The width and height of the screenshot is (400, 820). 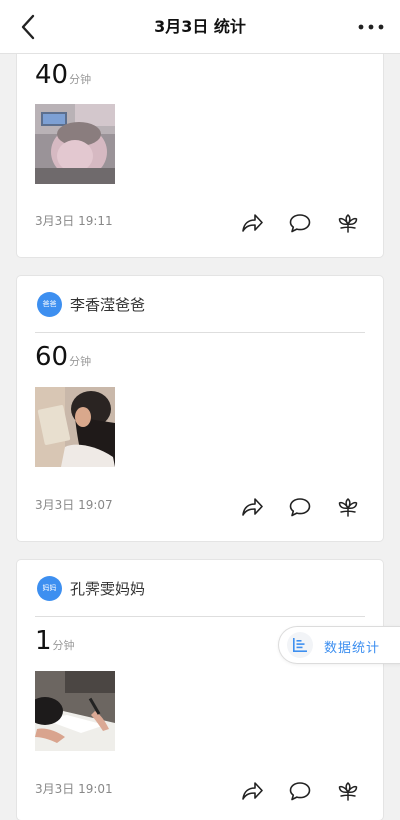 What do you see at coordinates (74, 505) in the screenshot?
I see `post-timestamp: 3月3日 19:07` at bounding box center [74, 505].